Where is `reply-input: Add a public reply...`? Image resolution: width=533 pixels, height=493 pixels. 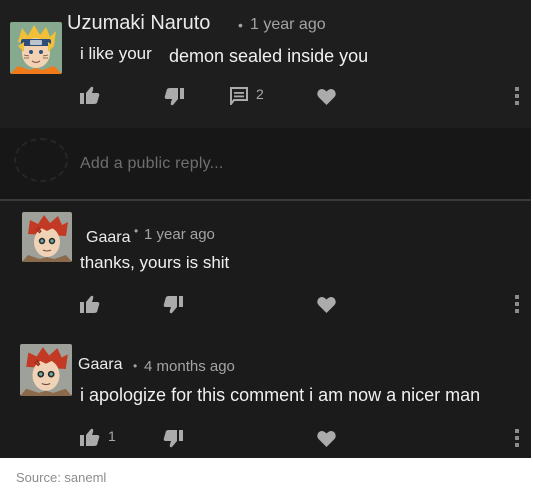
reply-input: Add a public reply... is located at coordinates (152, 164).